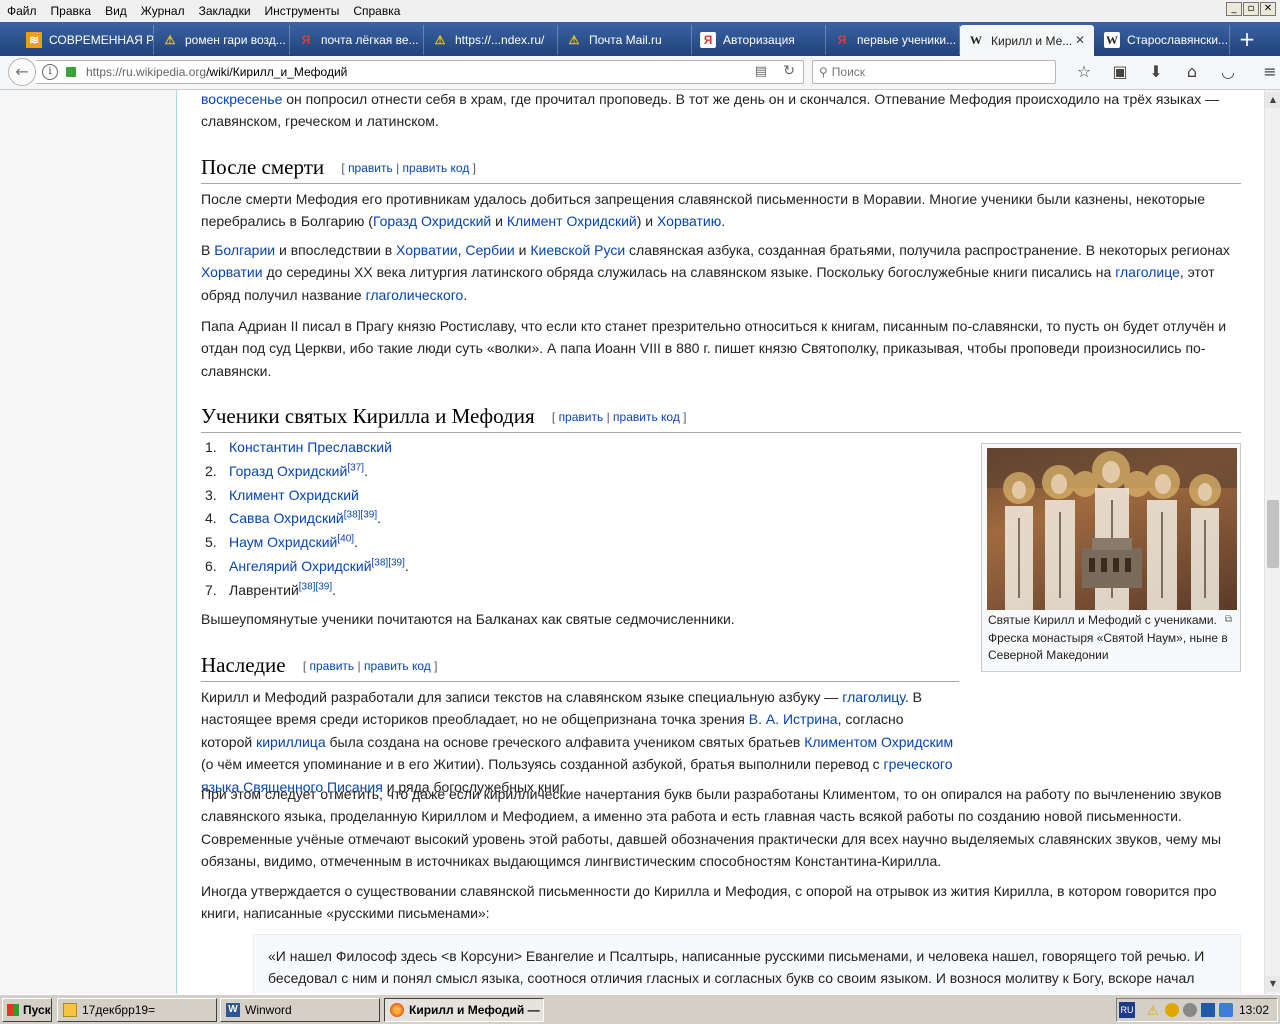 Image resolution: width=1280 pixels, height=1024 pixels. Describe the element at coordinates (793, 719) in the screenshot. I see `link: В. А. Истрина` at that location.